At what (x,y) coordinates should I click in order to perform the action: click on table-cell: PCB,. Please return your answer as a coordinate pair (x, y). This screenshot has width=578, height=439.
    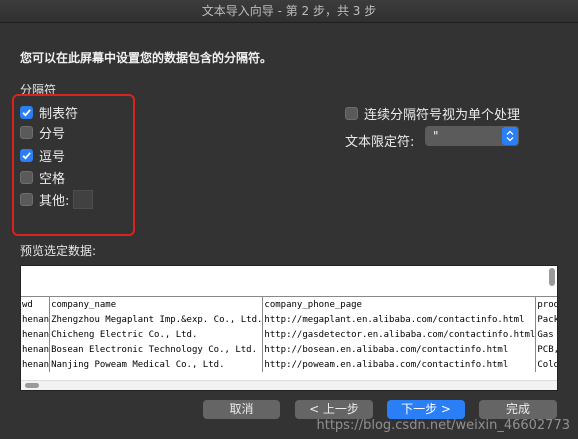
    Looking at the image, I should click on (546, 349).